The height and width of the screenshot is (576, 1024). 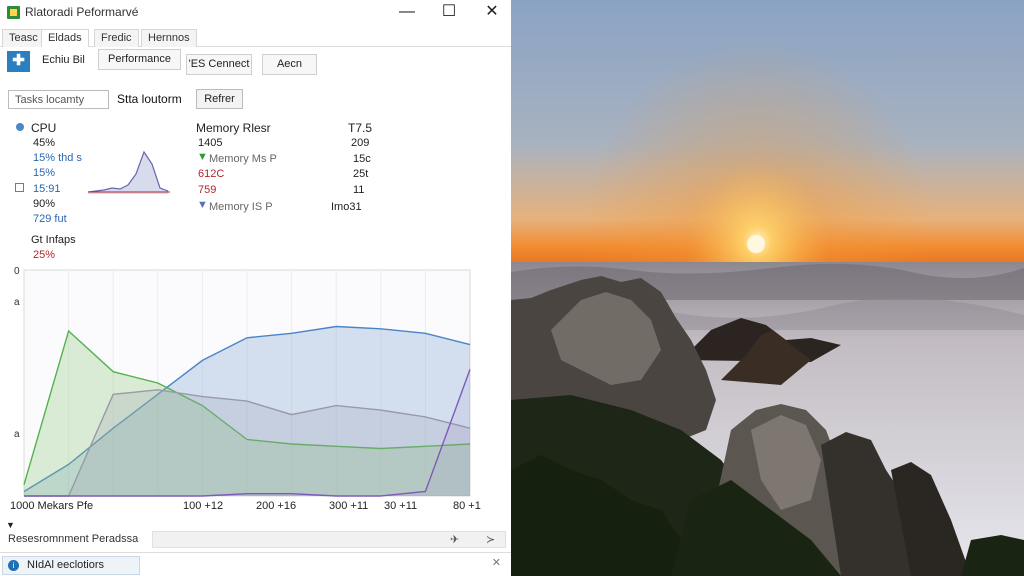 What do you see at coordinates (255, 63) in the screenshot?
I see `toolbar: ✚ Echiu Bil Performance 'ES Cennect Aecn` at bounding box center [255, 63].